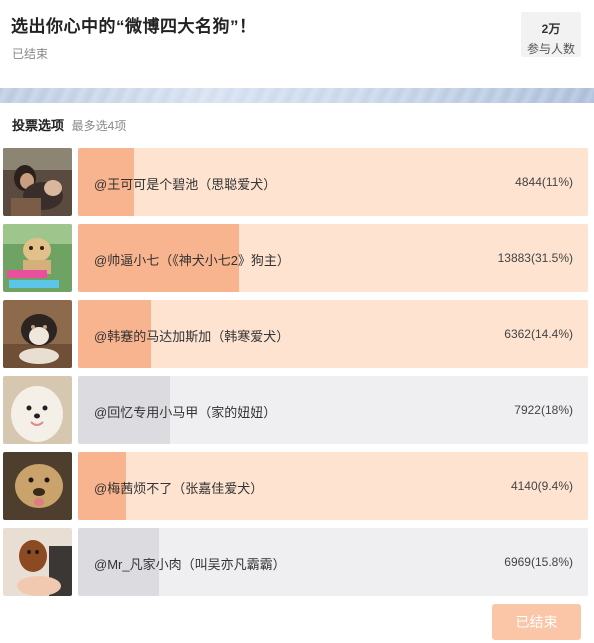  Describe the element at coordinates (536, 622) in the screenshot. I see `poll-ended-button: 已结束` at that location.